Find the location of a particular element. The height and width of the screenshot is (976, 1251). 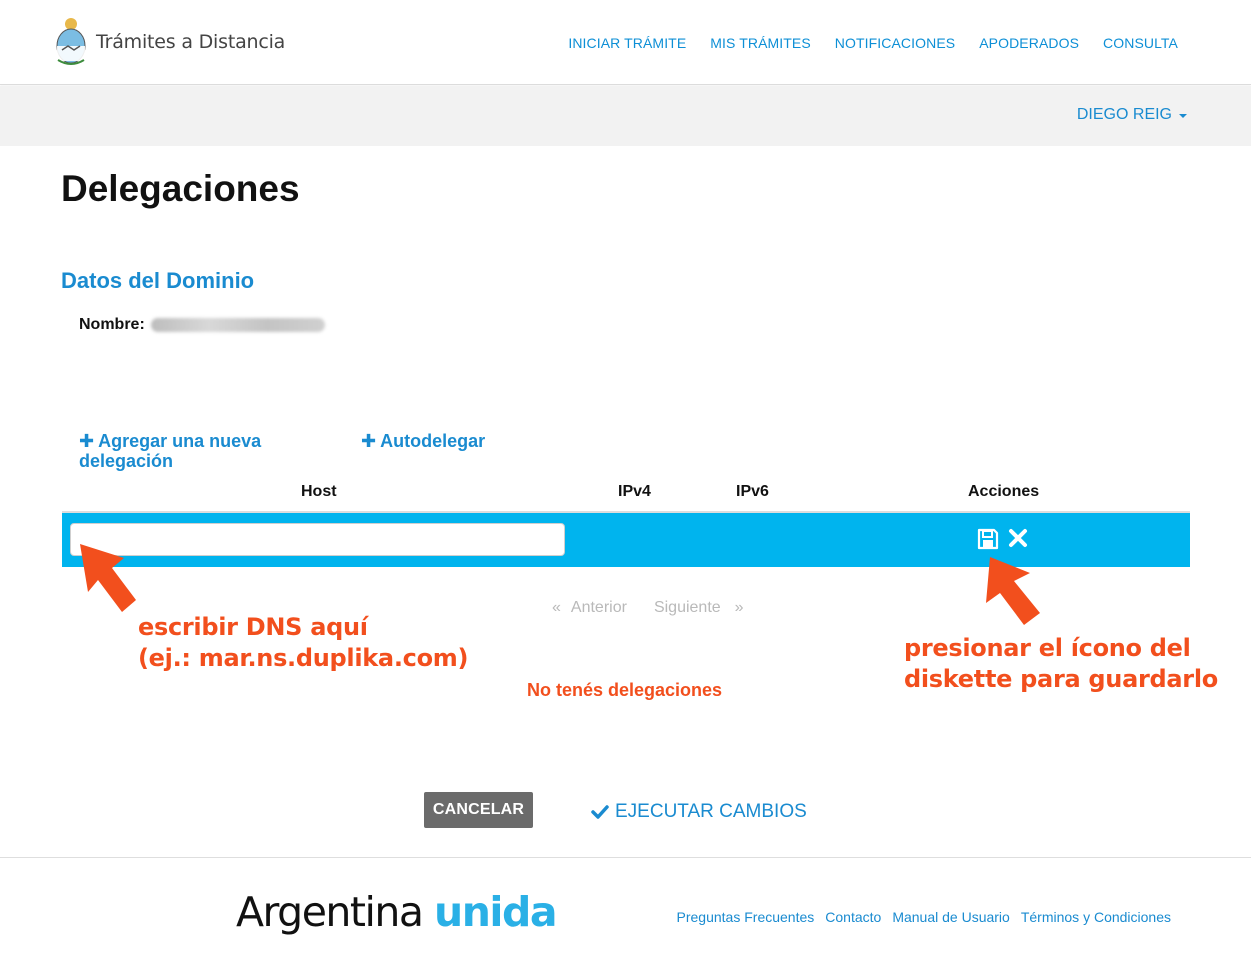

user-menu: DIEGO REIG is located at coordinates (1132, 115).